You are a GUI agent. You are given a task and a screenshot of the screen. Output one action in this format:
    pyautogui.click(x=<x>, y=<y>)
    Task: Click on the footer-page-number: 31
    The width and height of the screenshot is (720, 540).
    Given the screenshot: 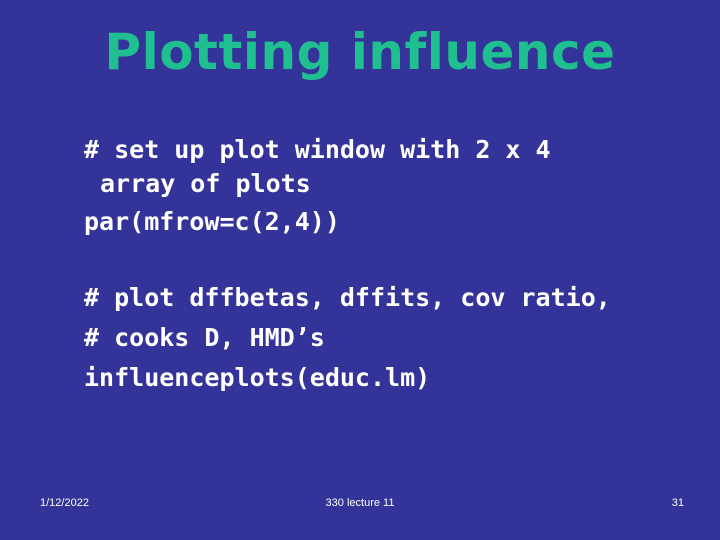 What is the action you would take?
    pyautogui.click(x=677, y=503)
    